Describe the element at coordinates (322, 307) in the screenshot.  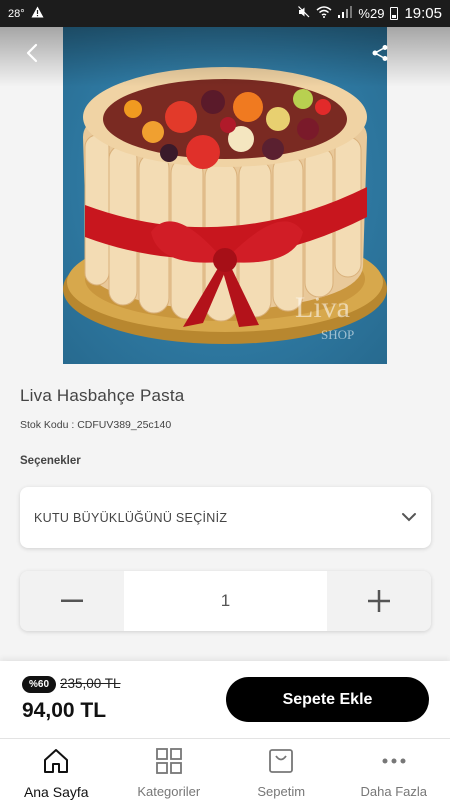
I see `watermark-logo: Liva` at that location.